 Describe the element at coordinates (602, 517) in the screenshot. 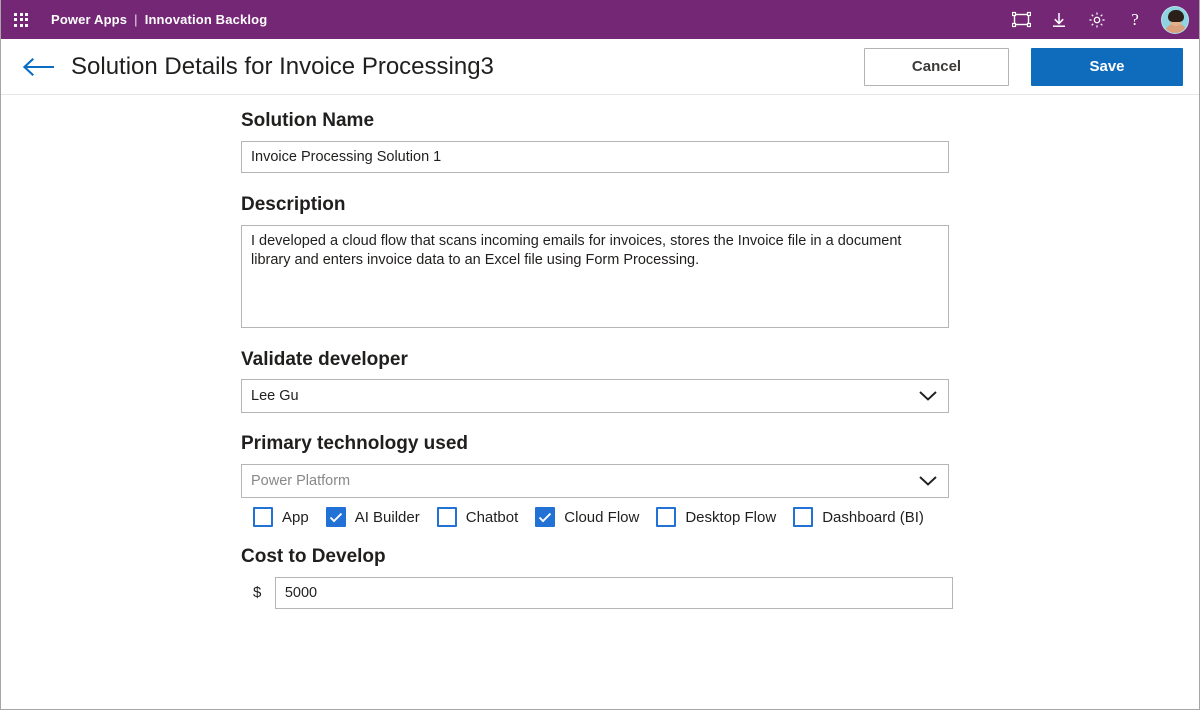

I see `checkbox-label: Cloud Flow` at that location.